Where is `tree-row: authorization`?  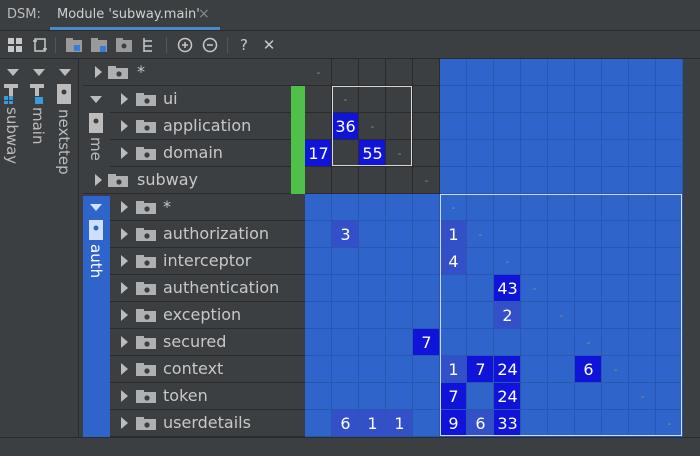 tree-row: authorization is located at coordinates (207, 234).